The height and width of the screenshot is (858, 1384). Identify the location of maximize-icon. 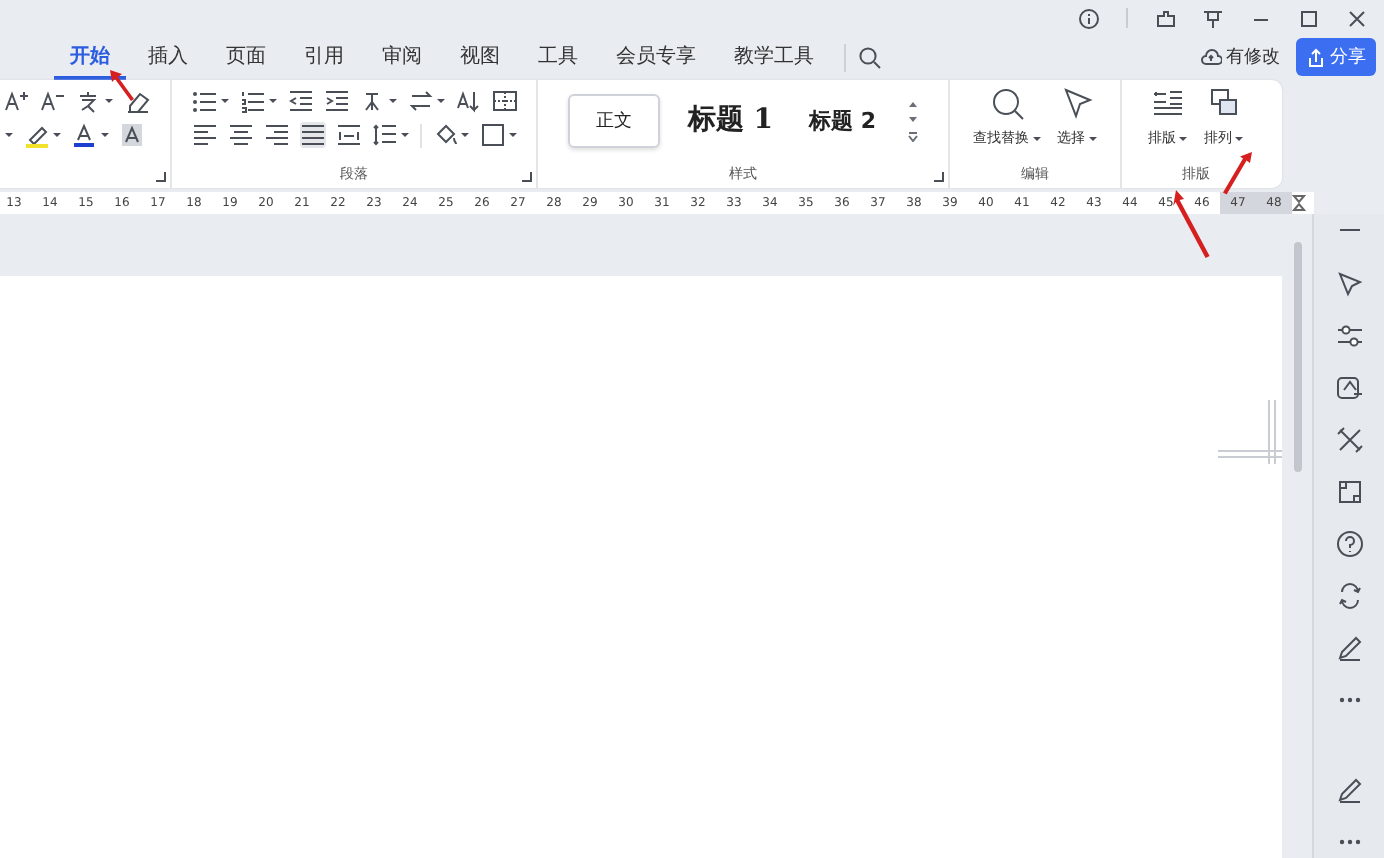
(1309, 18).